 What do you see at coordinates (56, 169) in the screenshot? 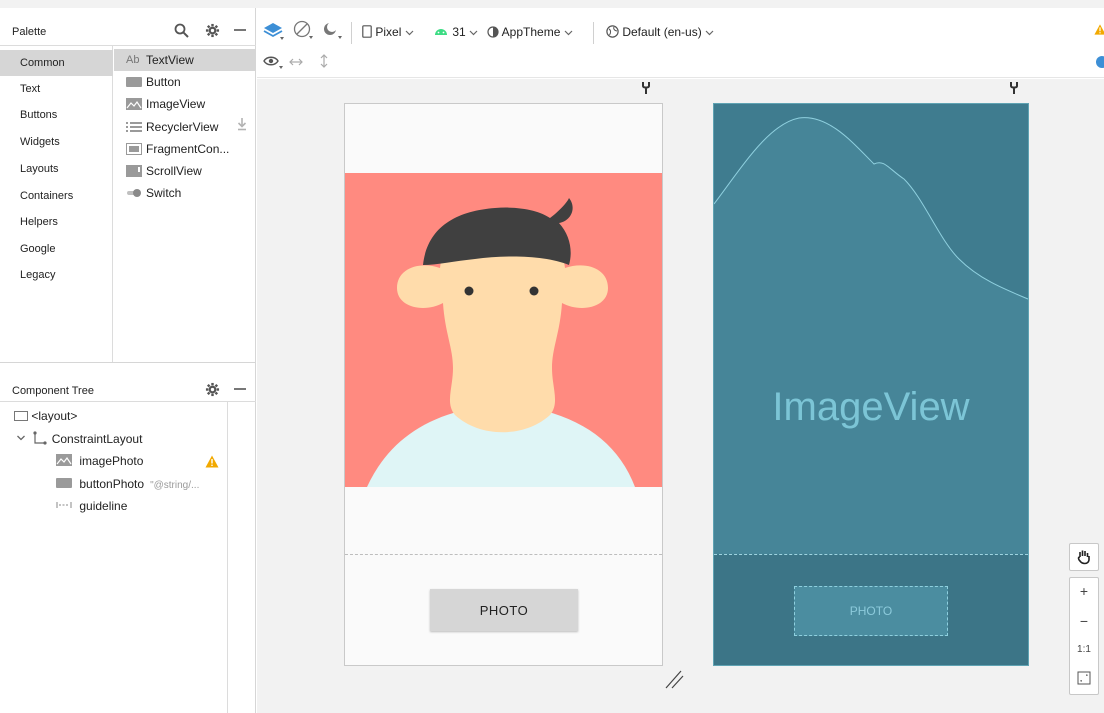
I see `category-layouts: Layouts` at bounding box center [56, 169].